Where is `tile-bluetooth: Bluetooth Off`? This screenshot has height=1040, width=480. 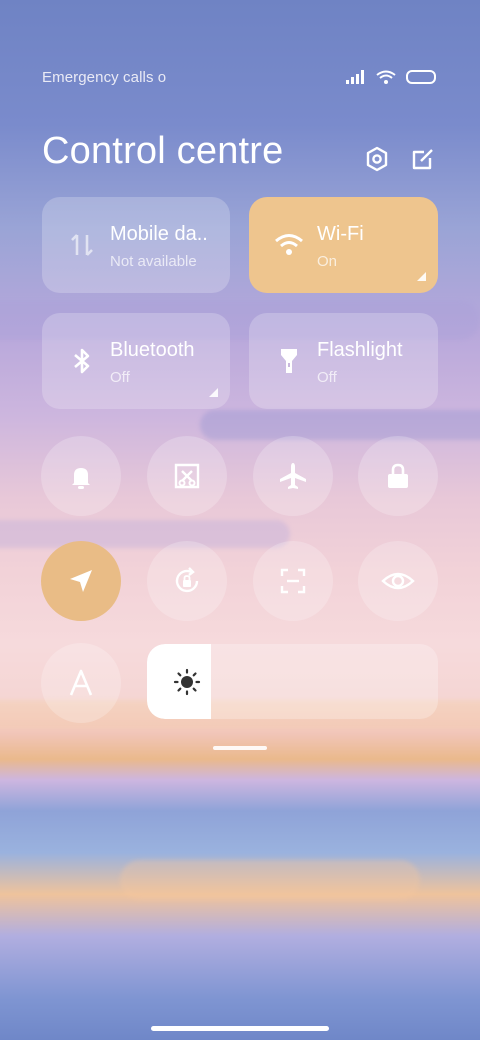 tile-bluetooth: Bluetooth Off is located at coordinates (136, 361).